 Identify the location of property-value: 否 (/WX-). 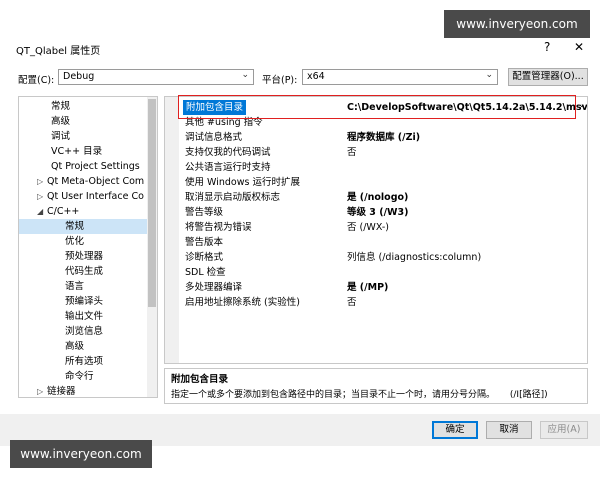
(368, 227).